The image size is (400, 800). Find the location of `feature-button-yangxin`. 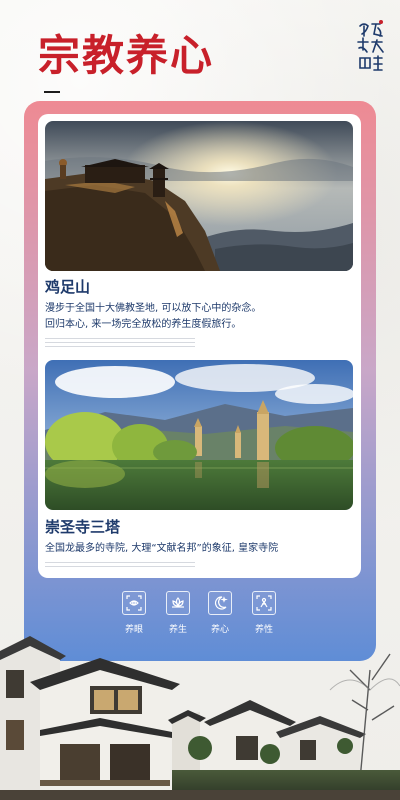

feature-button-yangxin is located at coordinates (220, 603).